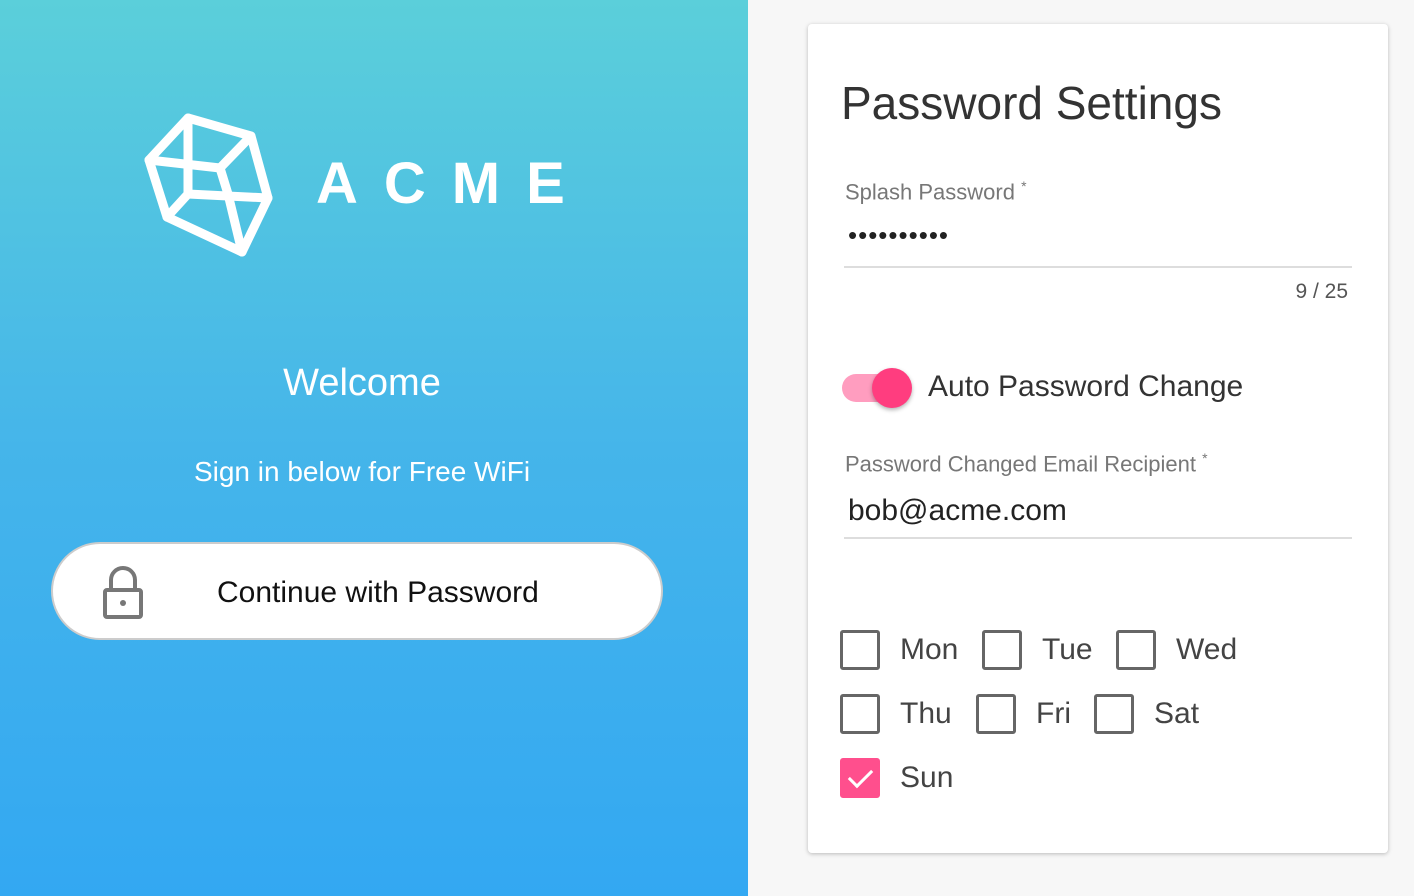 The width and height of the screenshot is (1414, 896). I want to click on character-counter: 9 / 25, so click(1321, 291).